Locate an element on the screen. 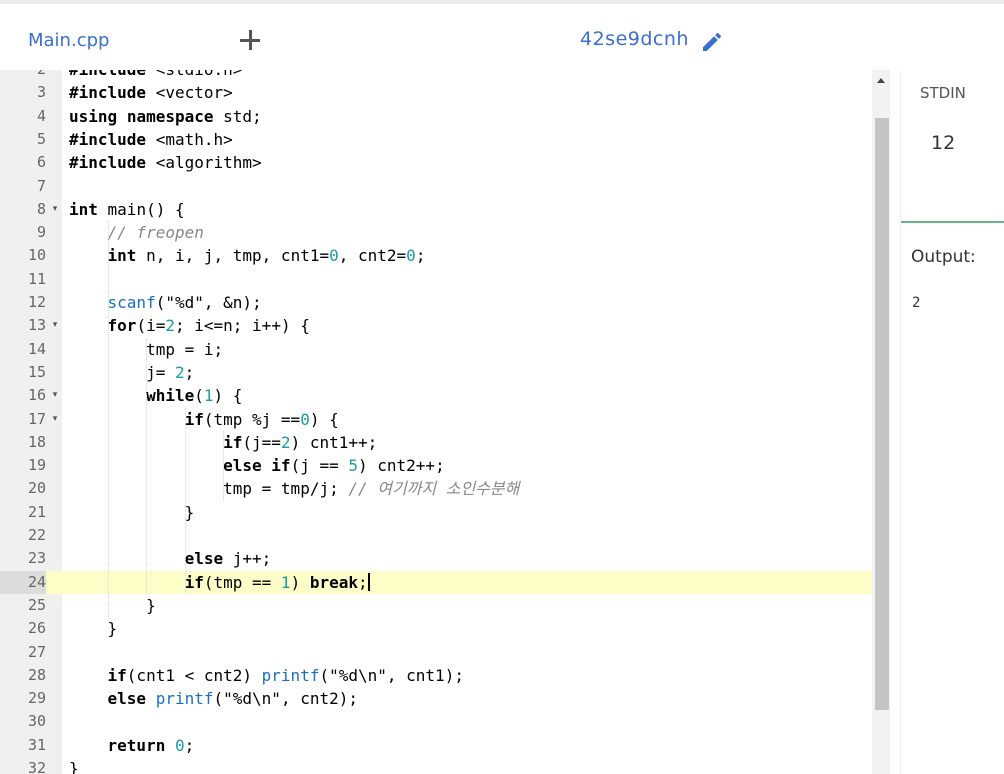  code-text: int main() { is located at coordinates (127, 209).